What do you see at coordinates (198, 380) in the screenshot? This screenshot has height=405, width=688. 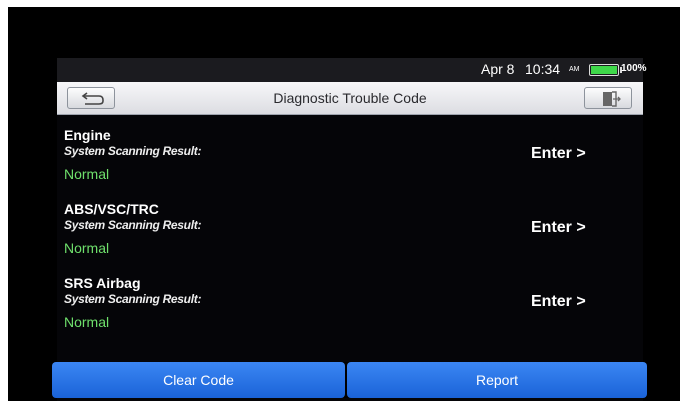 I see `clear-code-button: Clear Code` at bounding box center [198, 380].